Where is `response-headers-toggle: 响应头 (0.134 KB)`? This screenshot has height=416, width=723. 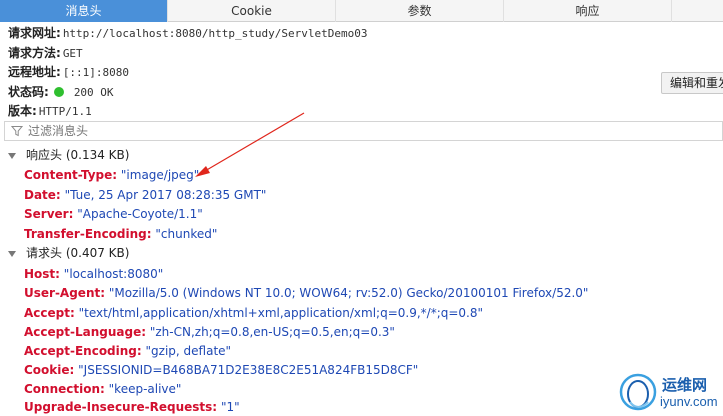
response-headers-toggle: 响应头 (0.134 KB) is located at coordinates (67, 155).